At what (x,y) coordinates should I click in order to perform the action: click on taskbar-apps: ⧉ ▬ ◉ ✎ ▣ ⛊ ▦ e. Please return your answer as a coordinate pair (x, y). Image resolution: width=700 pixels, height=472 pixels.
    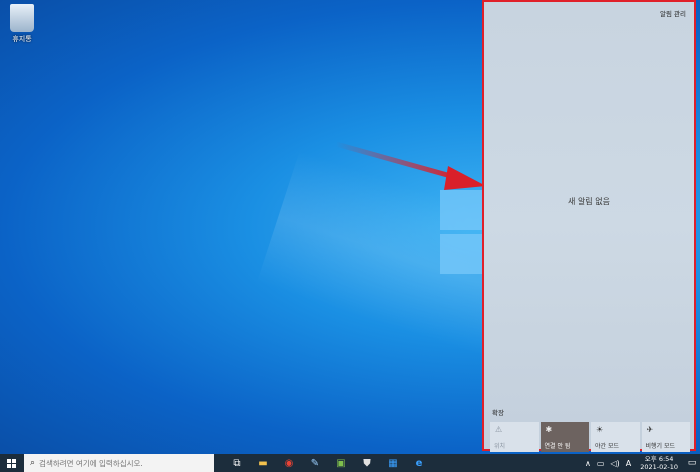
    Looking at the image, I should click on (328, 463).